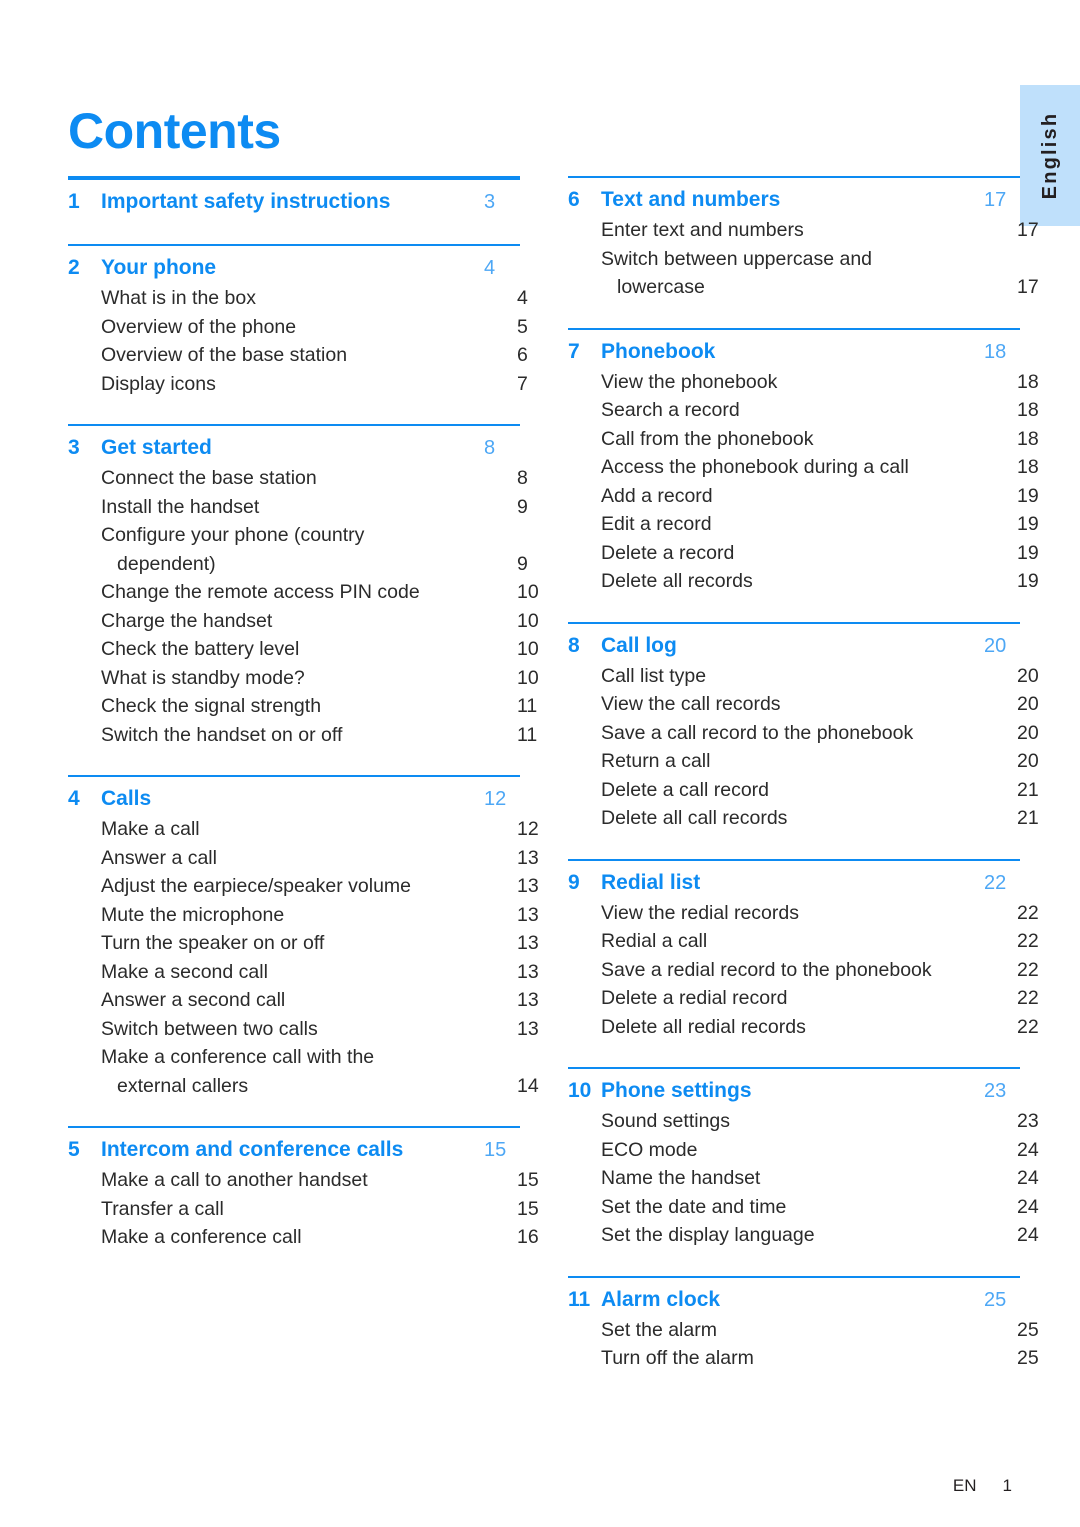  Describe the element at coordinates (320, 592) in the screenshot. I see `toc-entry: Change the remote access PIN code 10` at that location.